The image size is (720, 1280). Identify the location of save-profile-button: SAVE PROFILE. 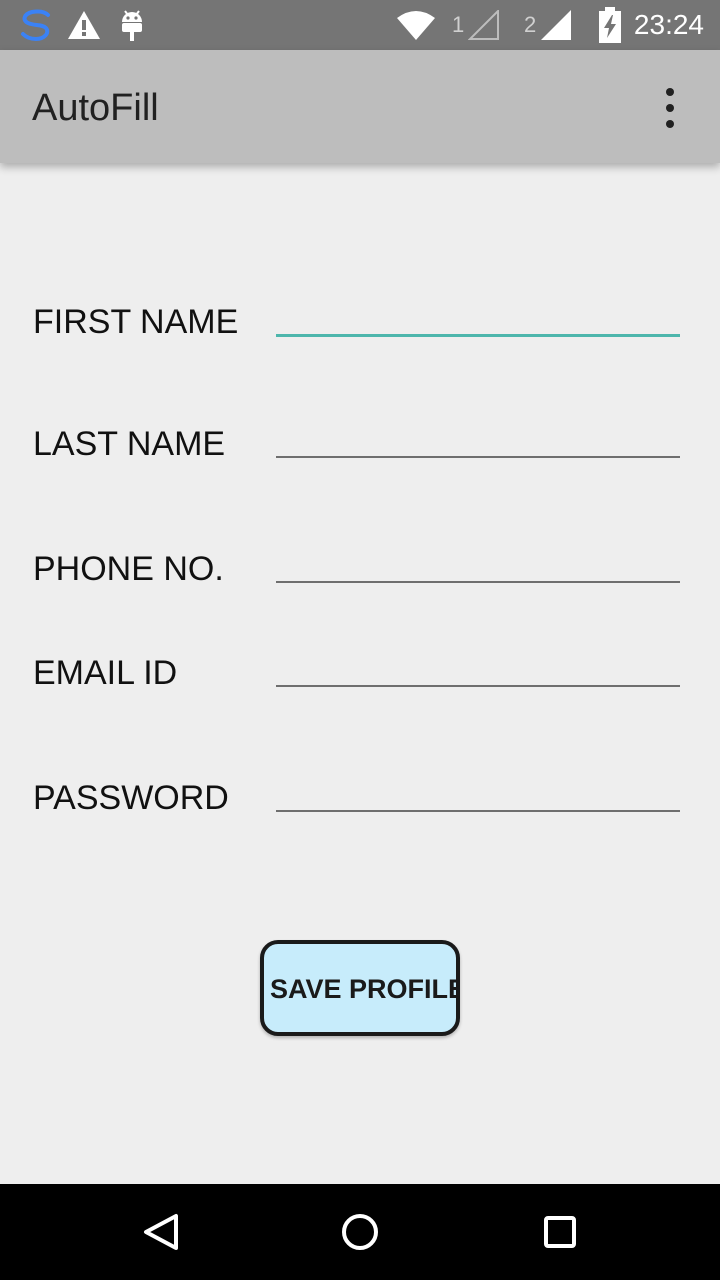
(360, 988).